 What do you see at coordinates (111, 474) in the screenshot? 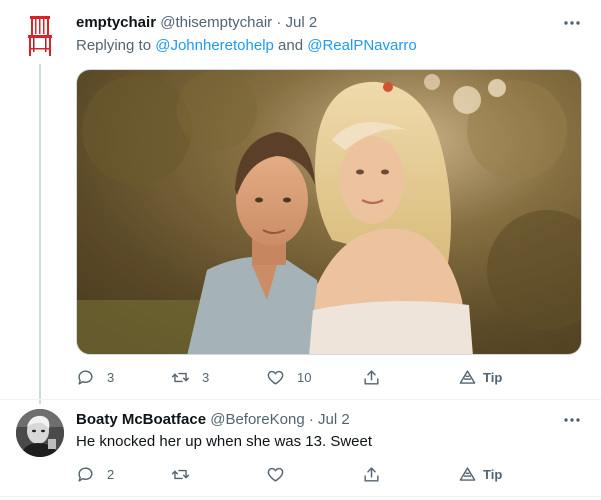
I see `reply-count: 2` at bounding box center [111, 474].